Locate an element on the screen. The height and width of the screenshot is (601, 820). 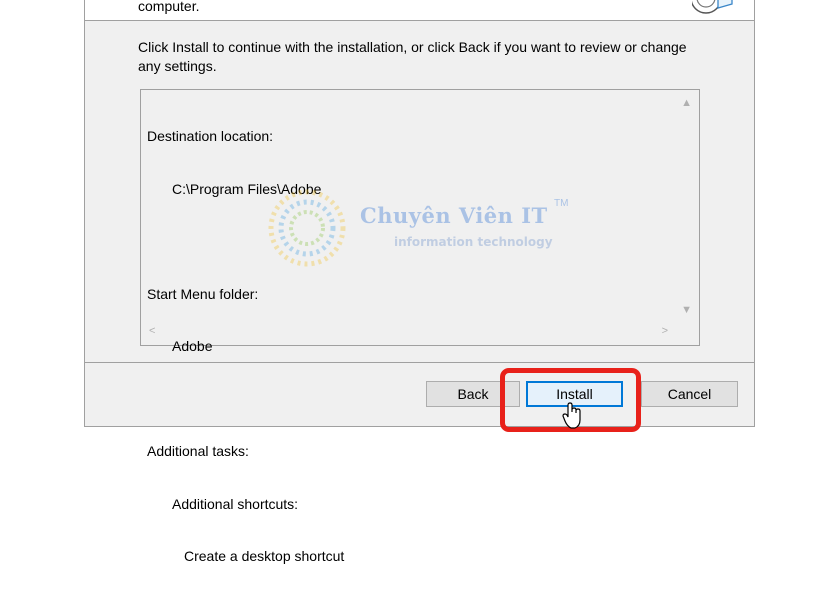
setup-disc-icon is located at coordinates (712, 7).